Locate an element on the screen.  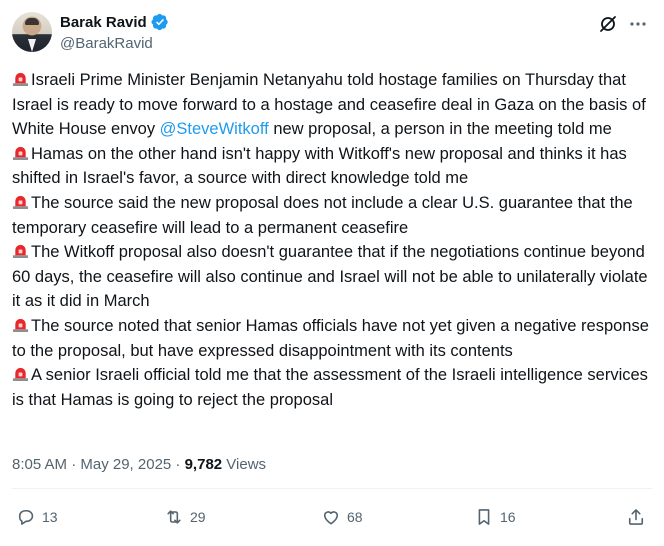
tweet-meta: 8:05 AM · May 29, 2025 · 9,782 Views is located at coordinates (139, 464).